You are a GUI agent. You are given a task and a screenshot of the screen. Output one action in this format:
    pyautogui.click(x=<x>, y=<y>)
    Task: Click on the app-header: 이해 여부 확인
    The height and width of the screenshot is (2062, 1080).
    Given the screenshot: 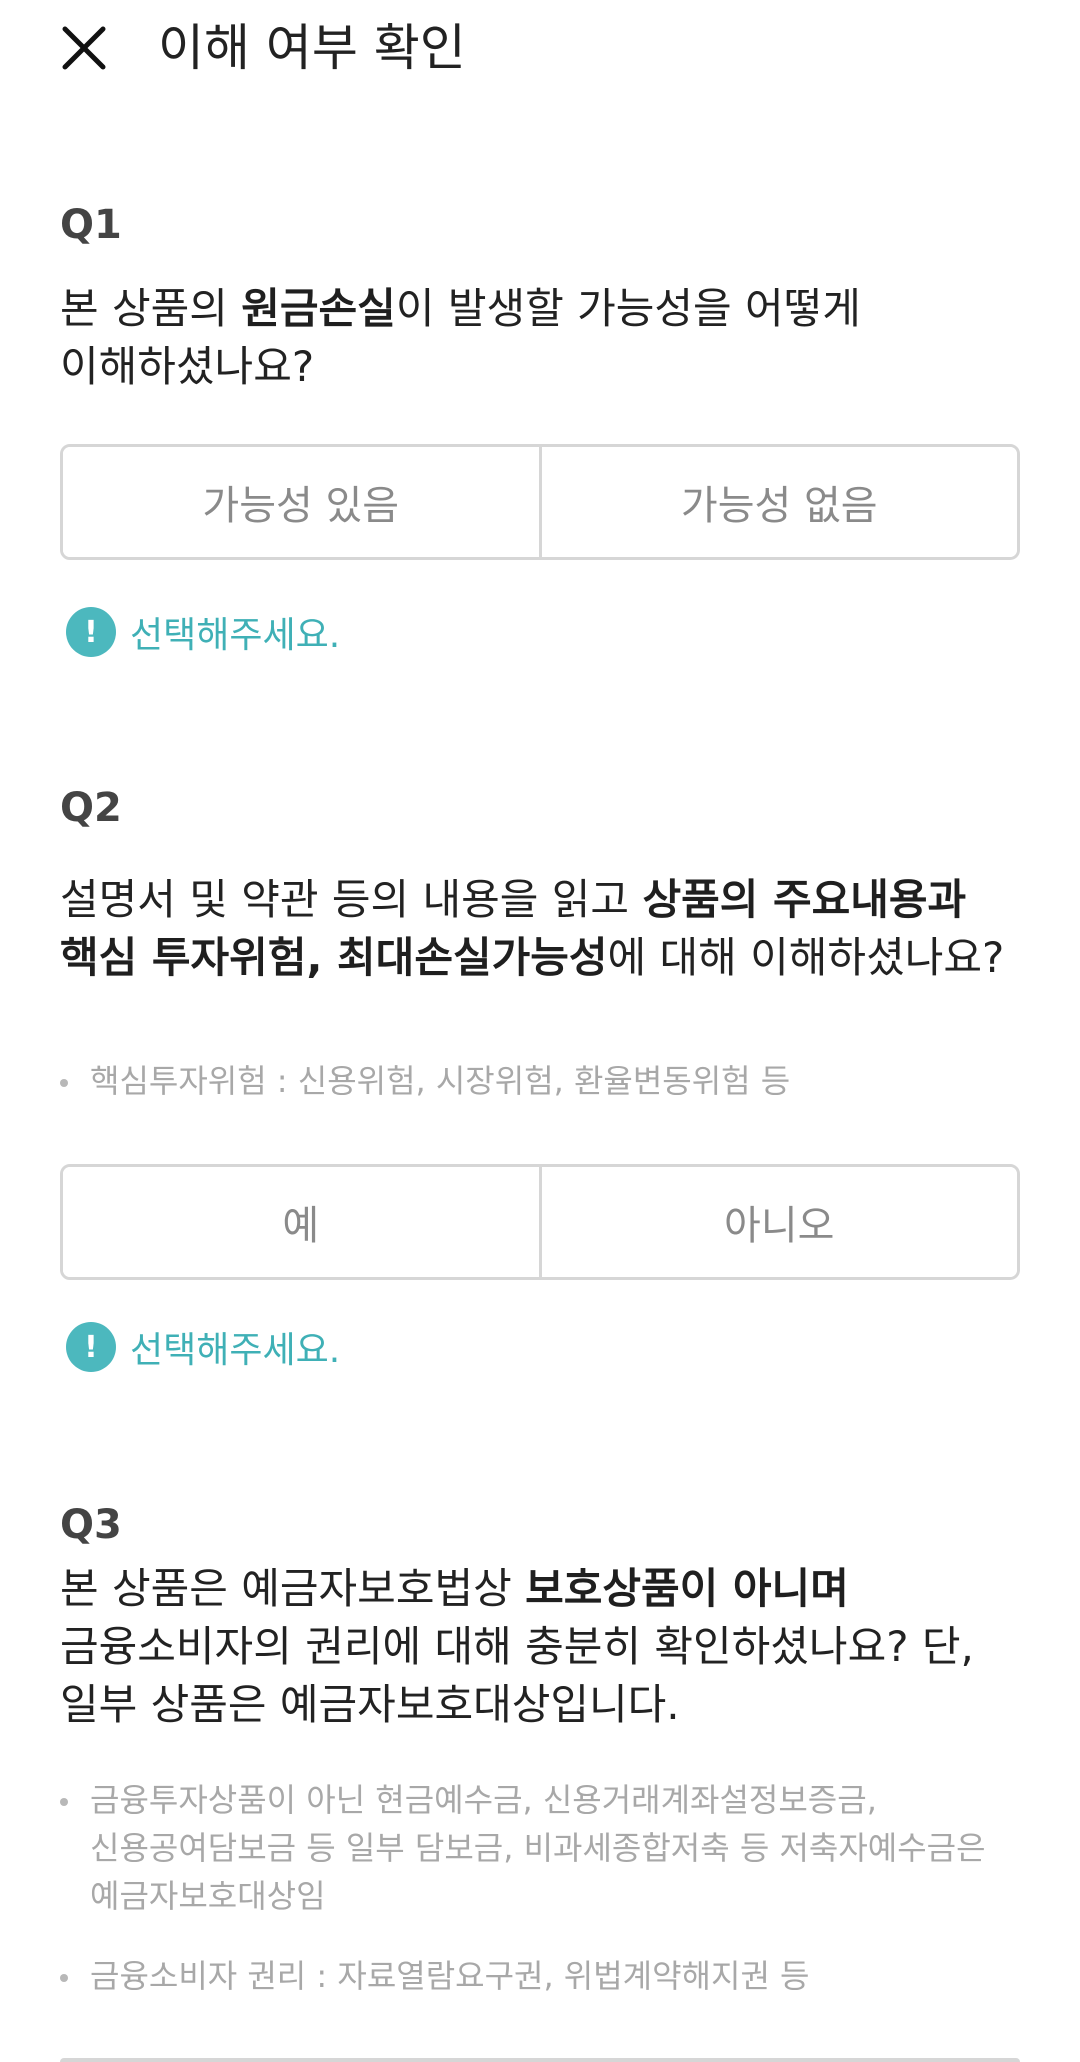 What is the action you would take?
    pyautogui.click(x=540, y=50)
    